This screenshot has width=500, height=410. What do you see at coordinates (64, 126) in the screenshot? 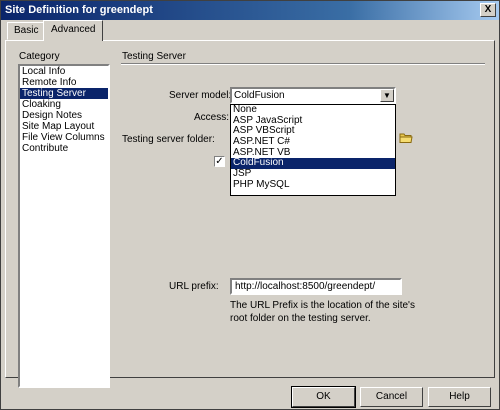
I see `category-item-site-map-layout: Site Map Layout` at bounding box center [64, 126].